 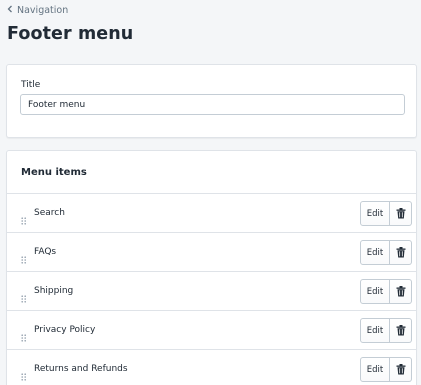 I want to click on title-input, so click(x=212, y=104).